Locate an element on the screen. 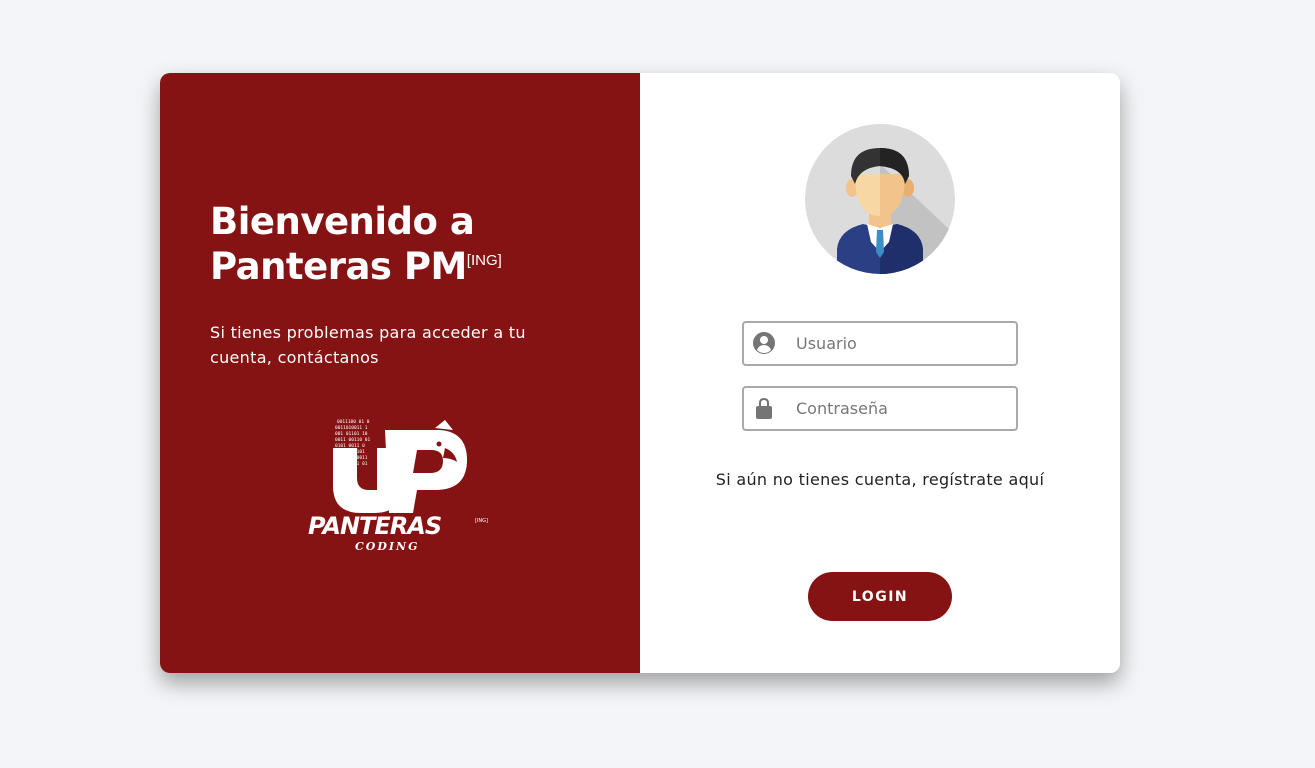 The height and width of the screenshot is (768, 1315). register-link: regístrate aquí is located at coordinates (983, 479).